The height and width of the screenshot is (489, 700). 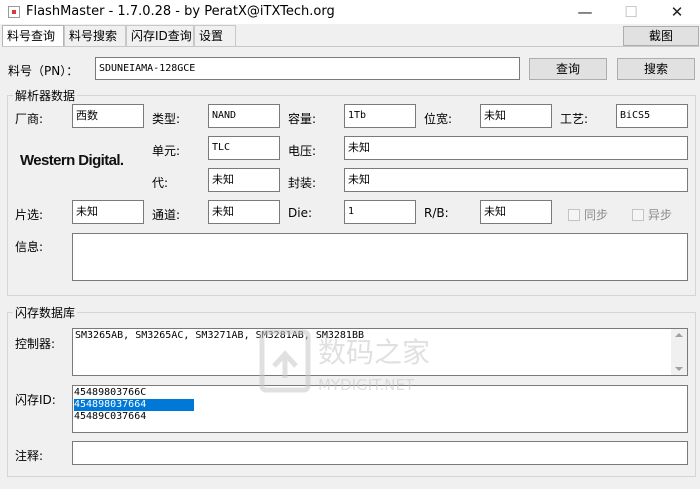 I want to click on vendor-label: 厂商:, so click(x=29, y=119).